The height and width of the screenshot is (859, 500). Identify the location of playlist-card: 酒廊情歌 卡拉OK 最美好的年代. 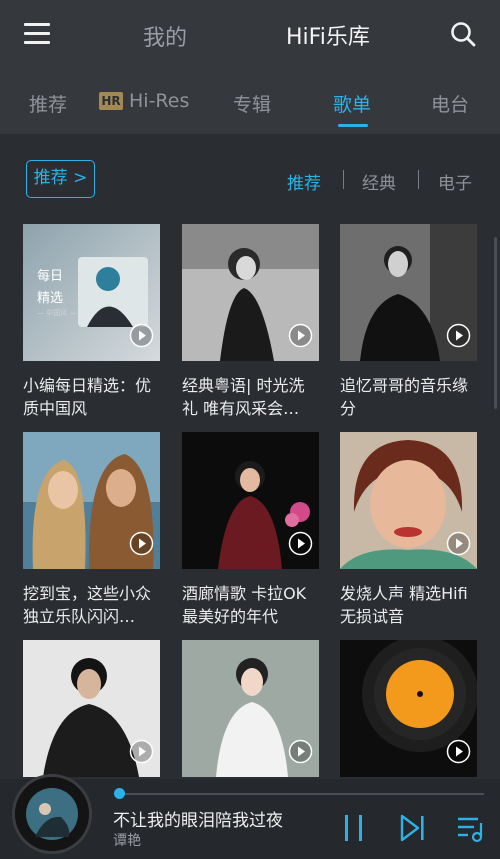
(250, 530).